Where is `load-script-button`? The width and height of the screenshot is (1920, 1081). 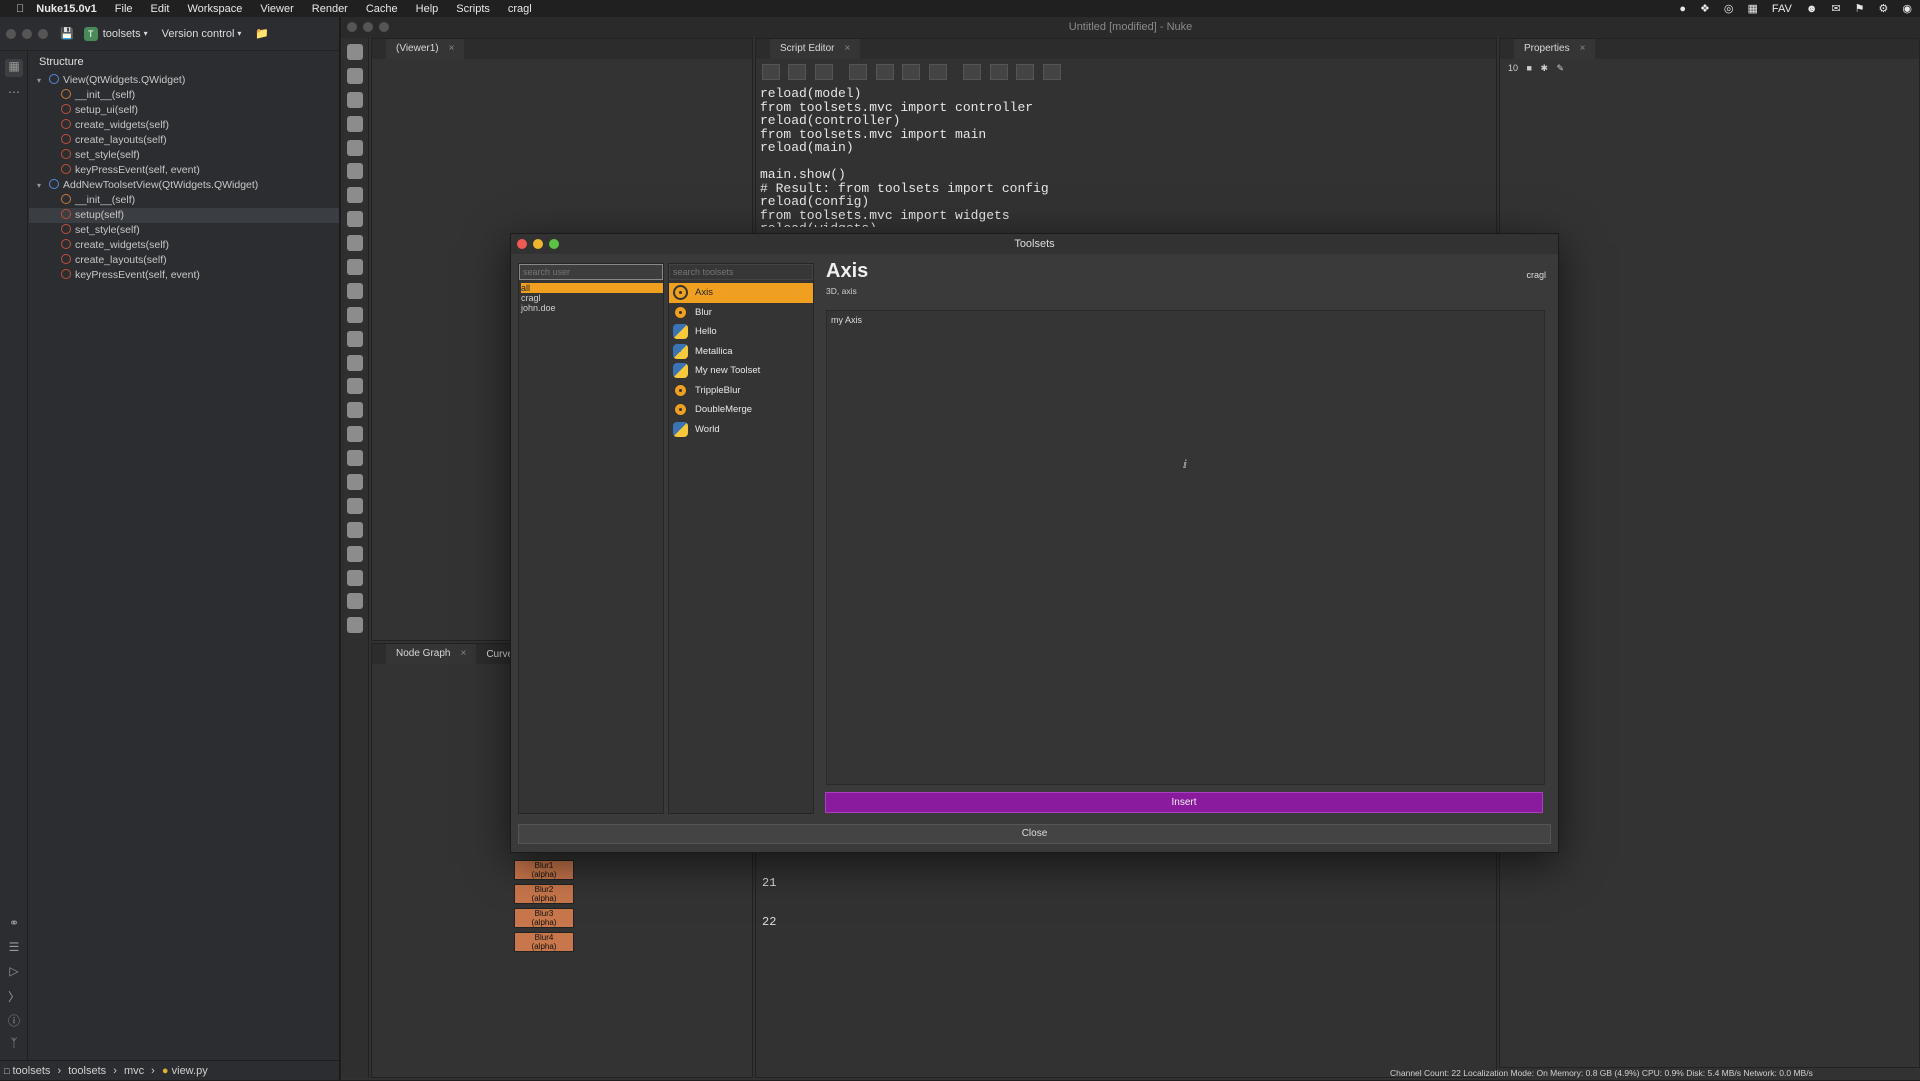 load-script-button is located at coordinates (884, 71).